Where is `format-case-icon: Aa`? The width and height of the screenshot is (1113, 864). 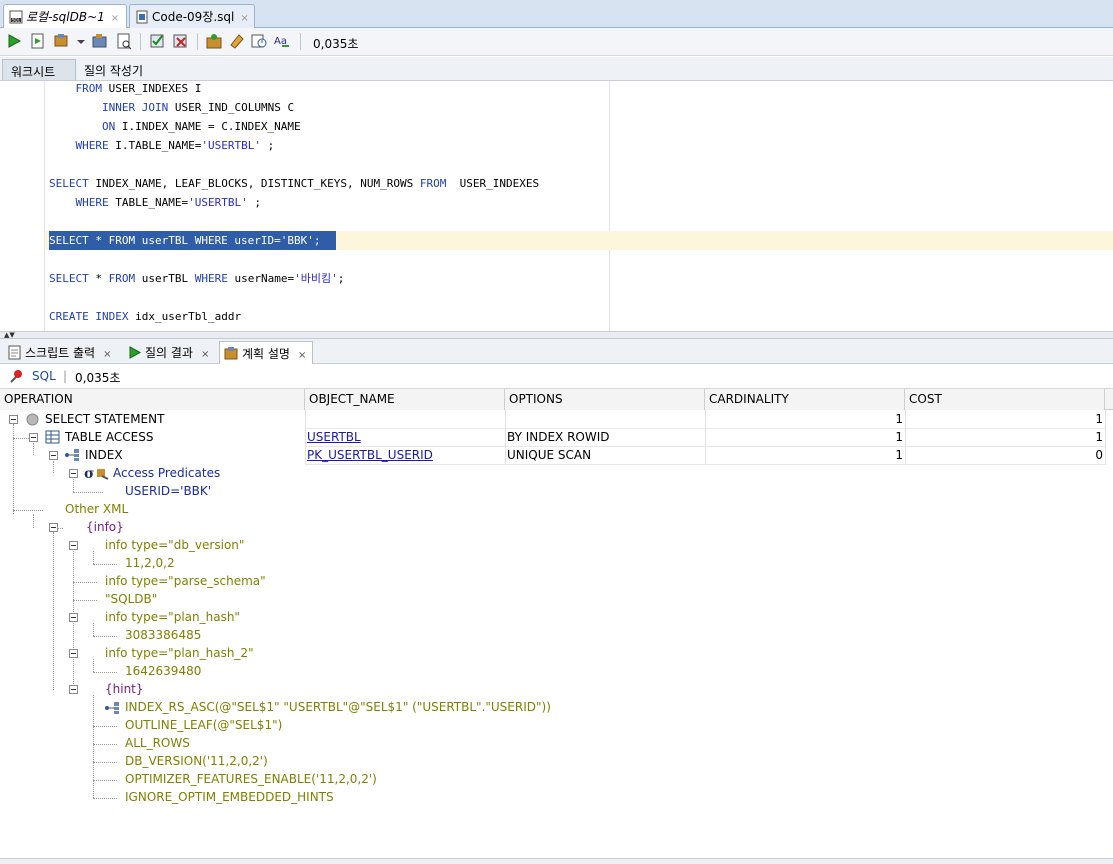 format-case-icon: Aa is located at coordinates (282, 41).